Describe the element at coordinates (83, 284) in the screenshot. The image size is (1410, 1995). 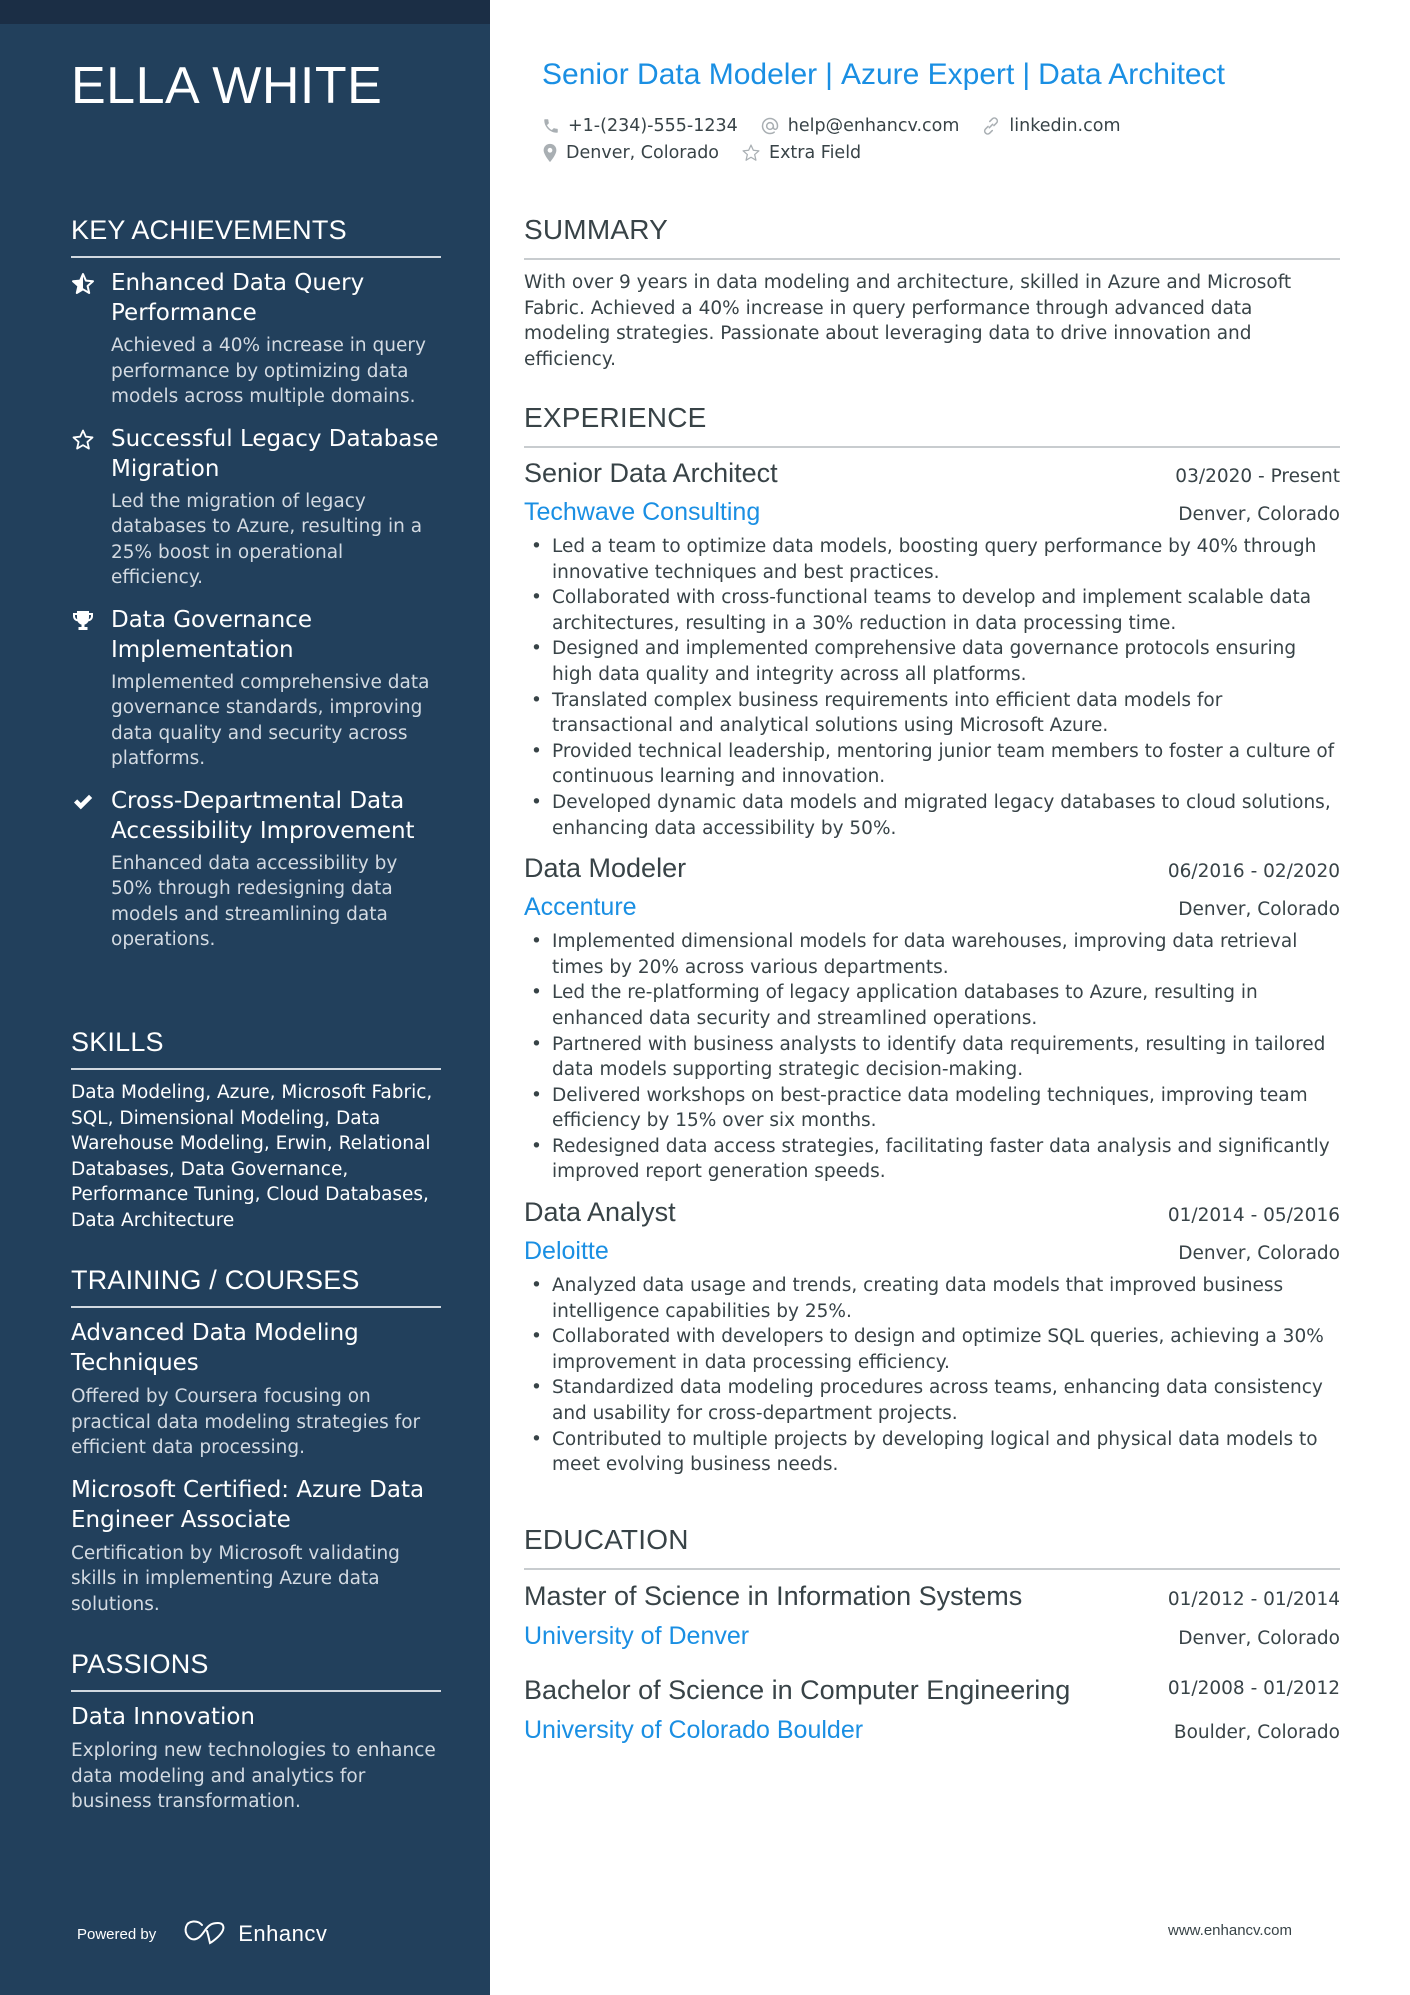
I see `star-half-icon` at that location.